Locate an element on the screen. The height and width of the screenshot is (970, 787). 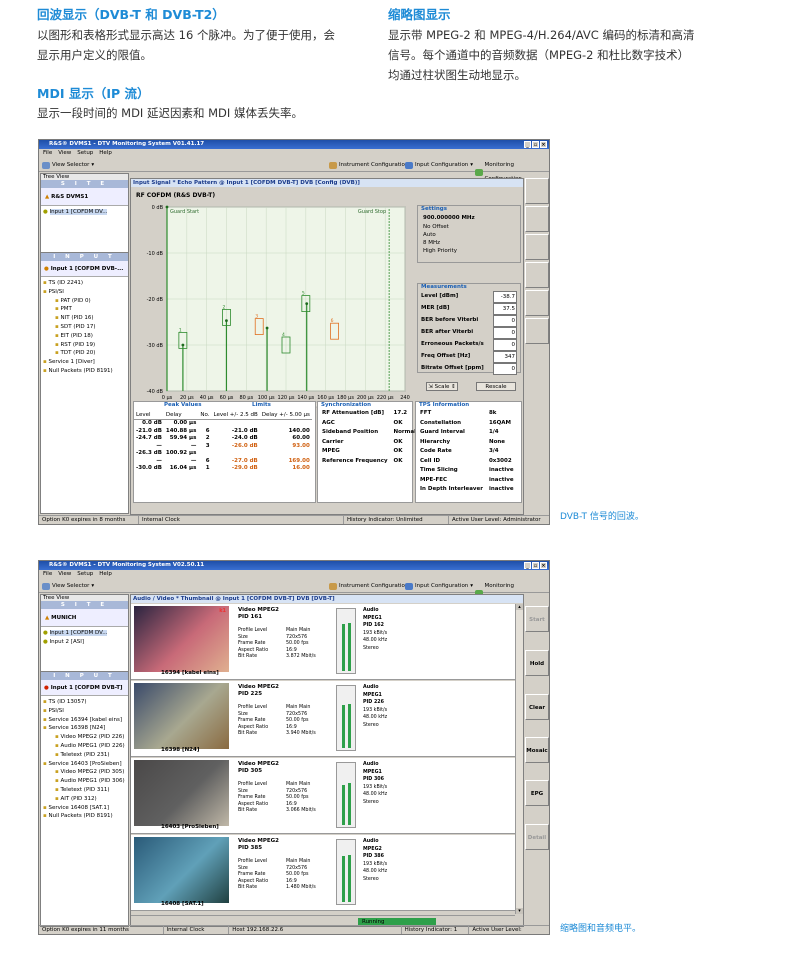
audio-parameter: Stereo is located at coordinates (371, 648).